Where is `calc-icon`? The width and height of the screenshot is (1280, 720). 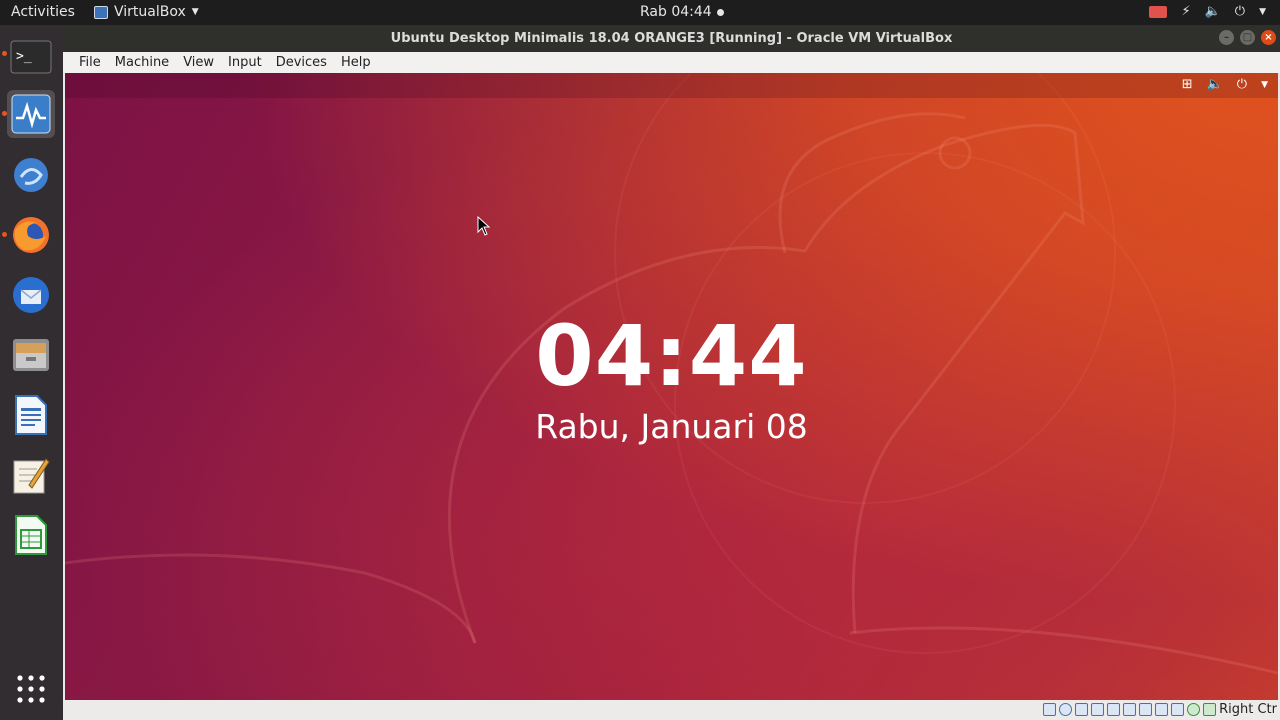 calc-icon is located at coordinates (31, 535).